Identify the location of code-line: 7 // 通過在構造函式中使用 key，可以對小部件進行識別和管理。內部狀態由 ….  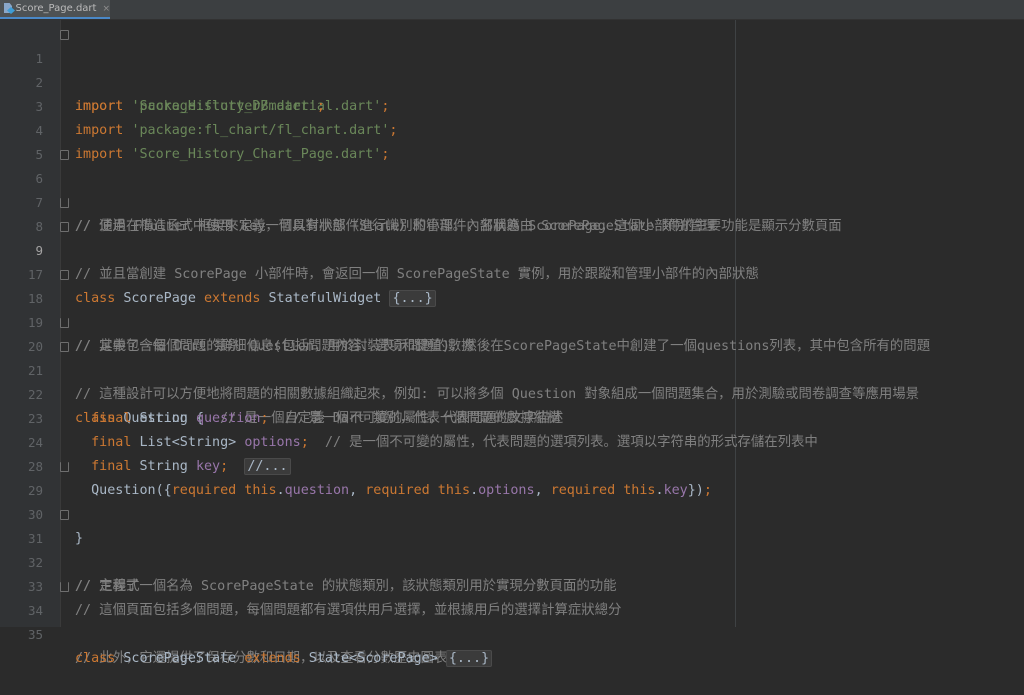
(512, 200).